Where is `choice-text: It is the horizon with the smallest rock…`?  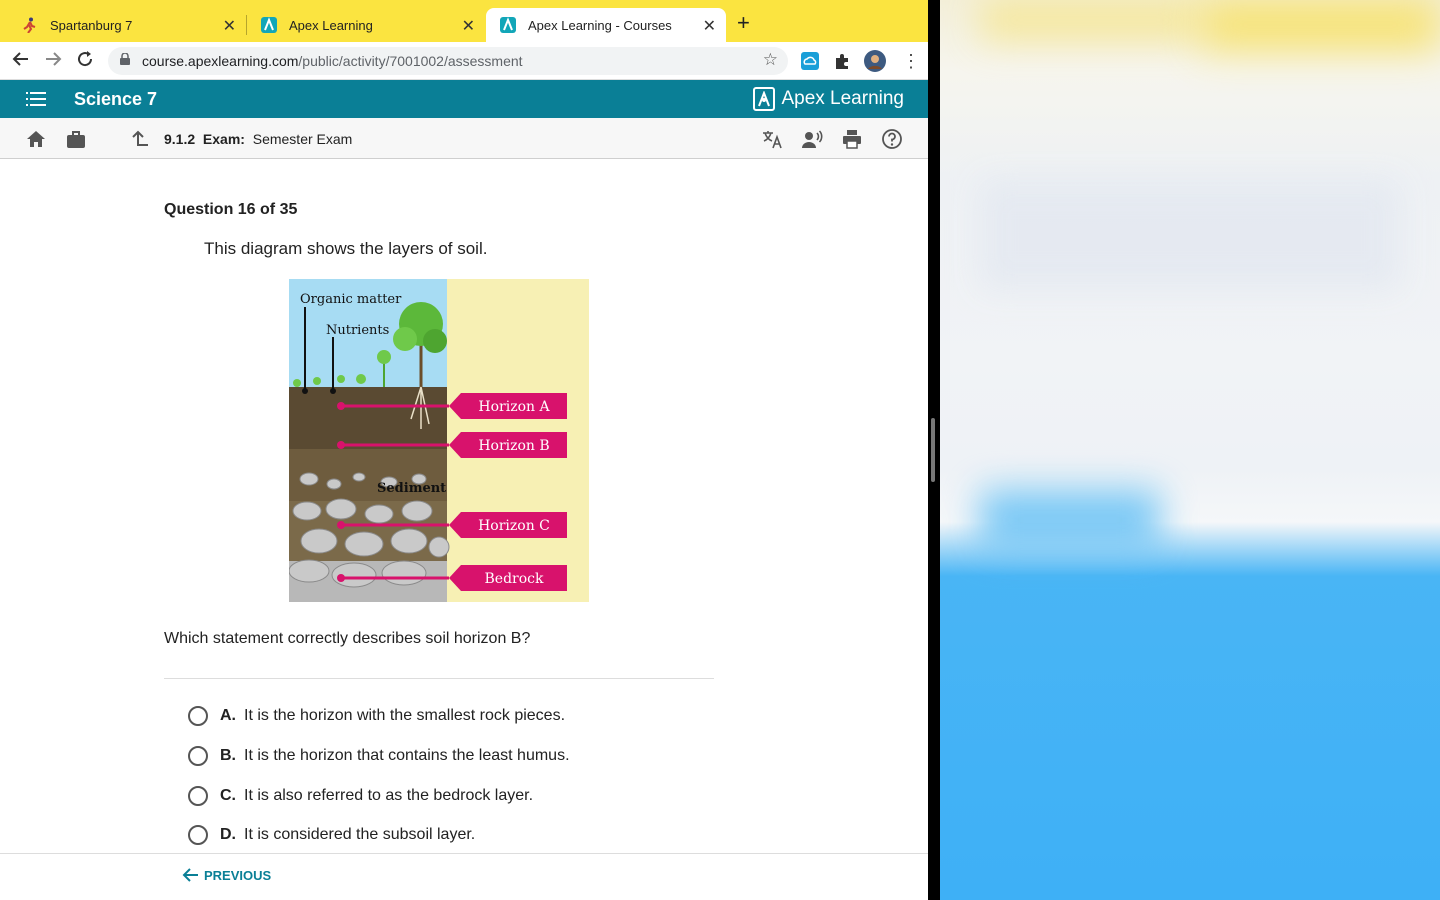
choice-text: It is the horizon with the smallest rock… is located at coordinates (405, 715).